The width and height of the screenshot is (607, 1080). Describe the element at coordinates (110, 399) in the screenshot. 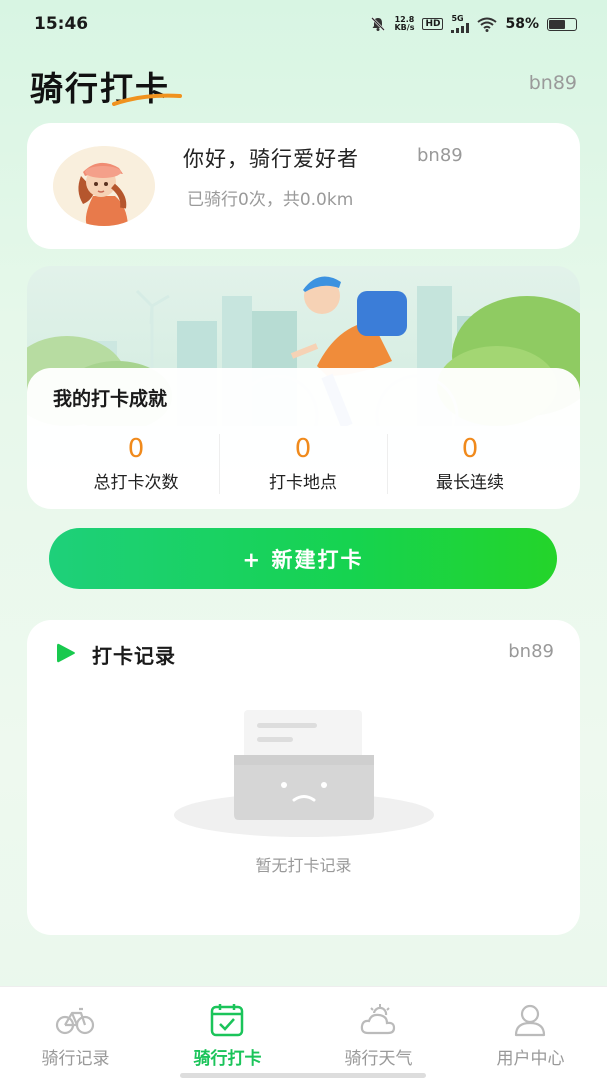

I see `achievements-title: 我的打卡成就` at that location.